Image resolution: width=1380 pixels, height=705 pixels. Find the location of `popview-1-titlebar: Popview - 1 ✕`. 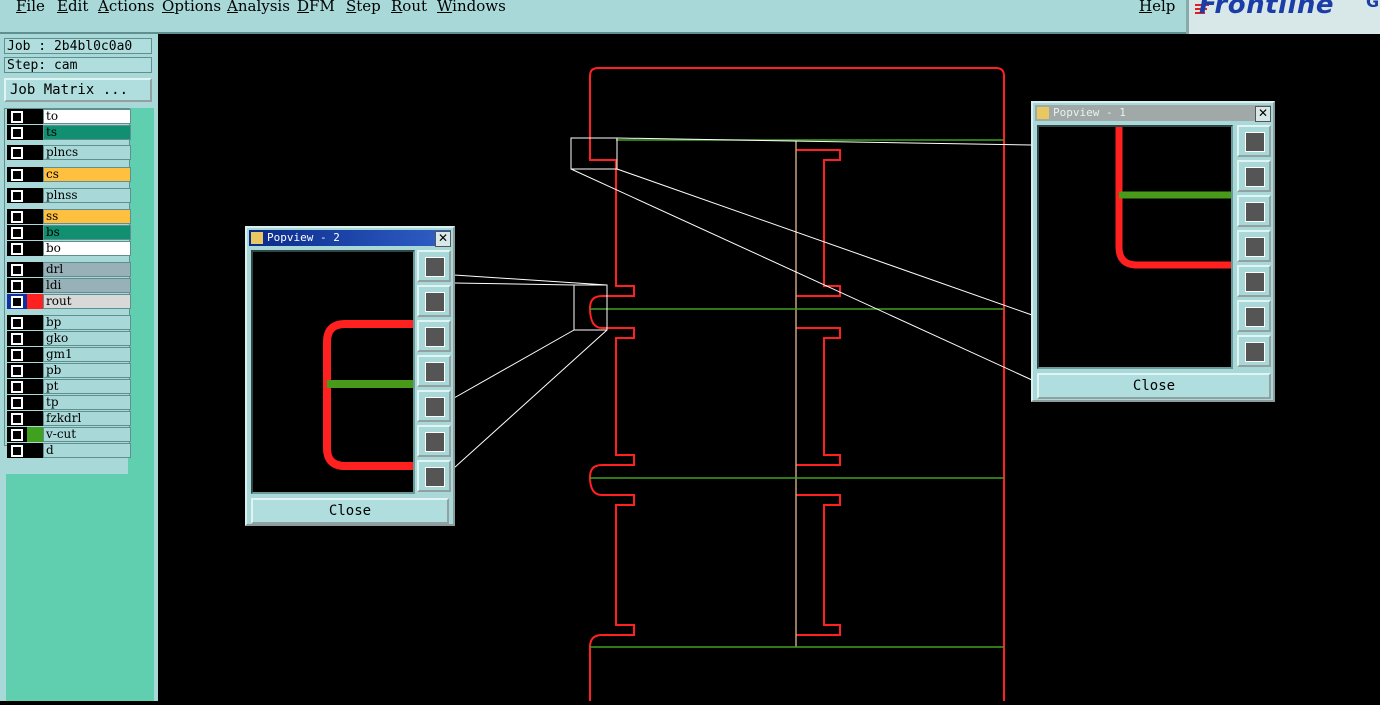

popview-1-titlebar: Popview - 1 ✕ is located at coordinates (1153, 113).